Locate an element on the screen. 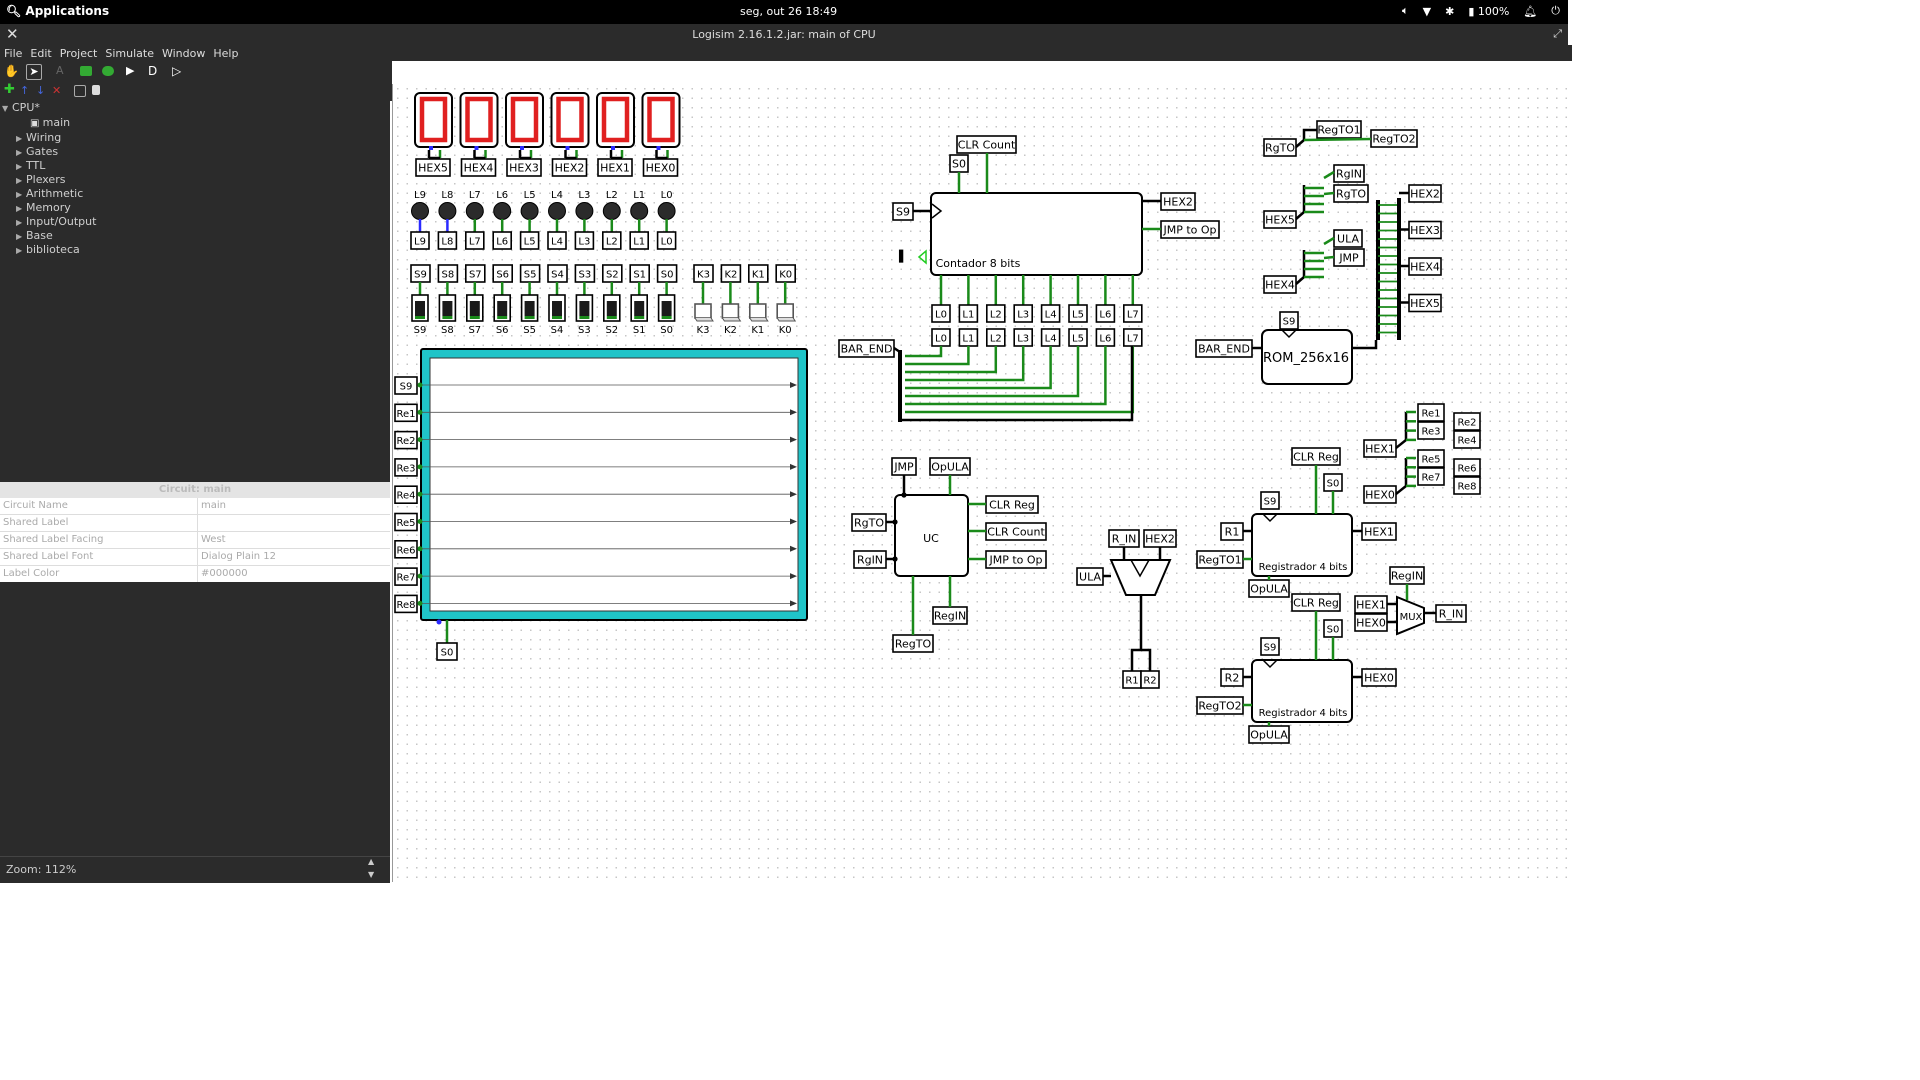 Image resolution: width=1920 pixels, height=1080 pixels. menu-simulate: Simulate is located at coordinates (129, 53).